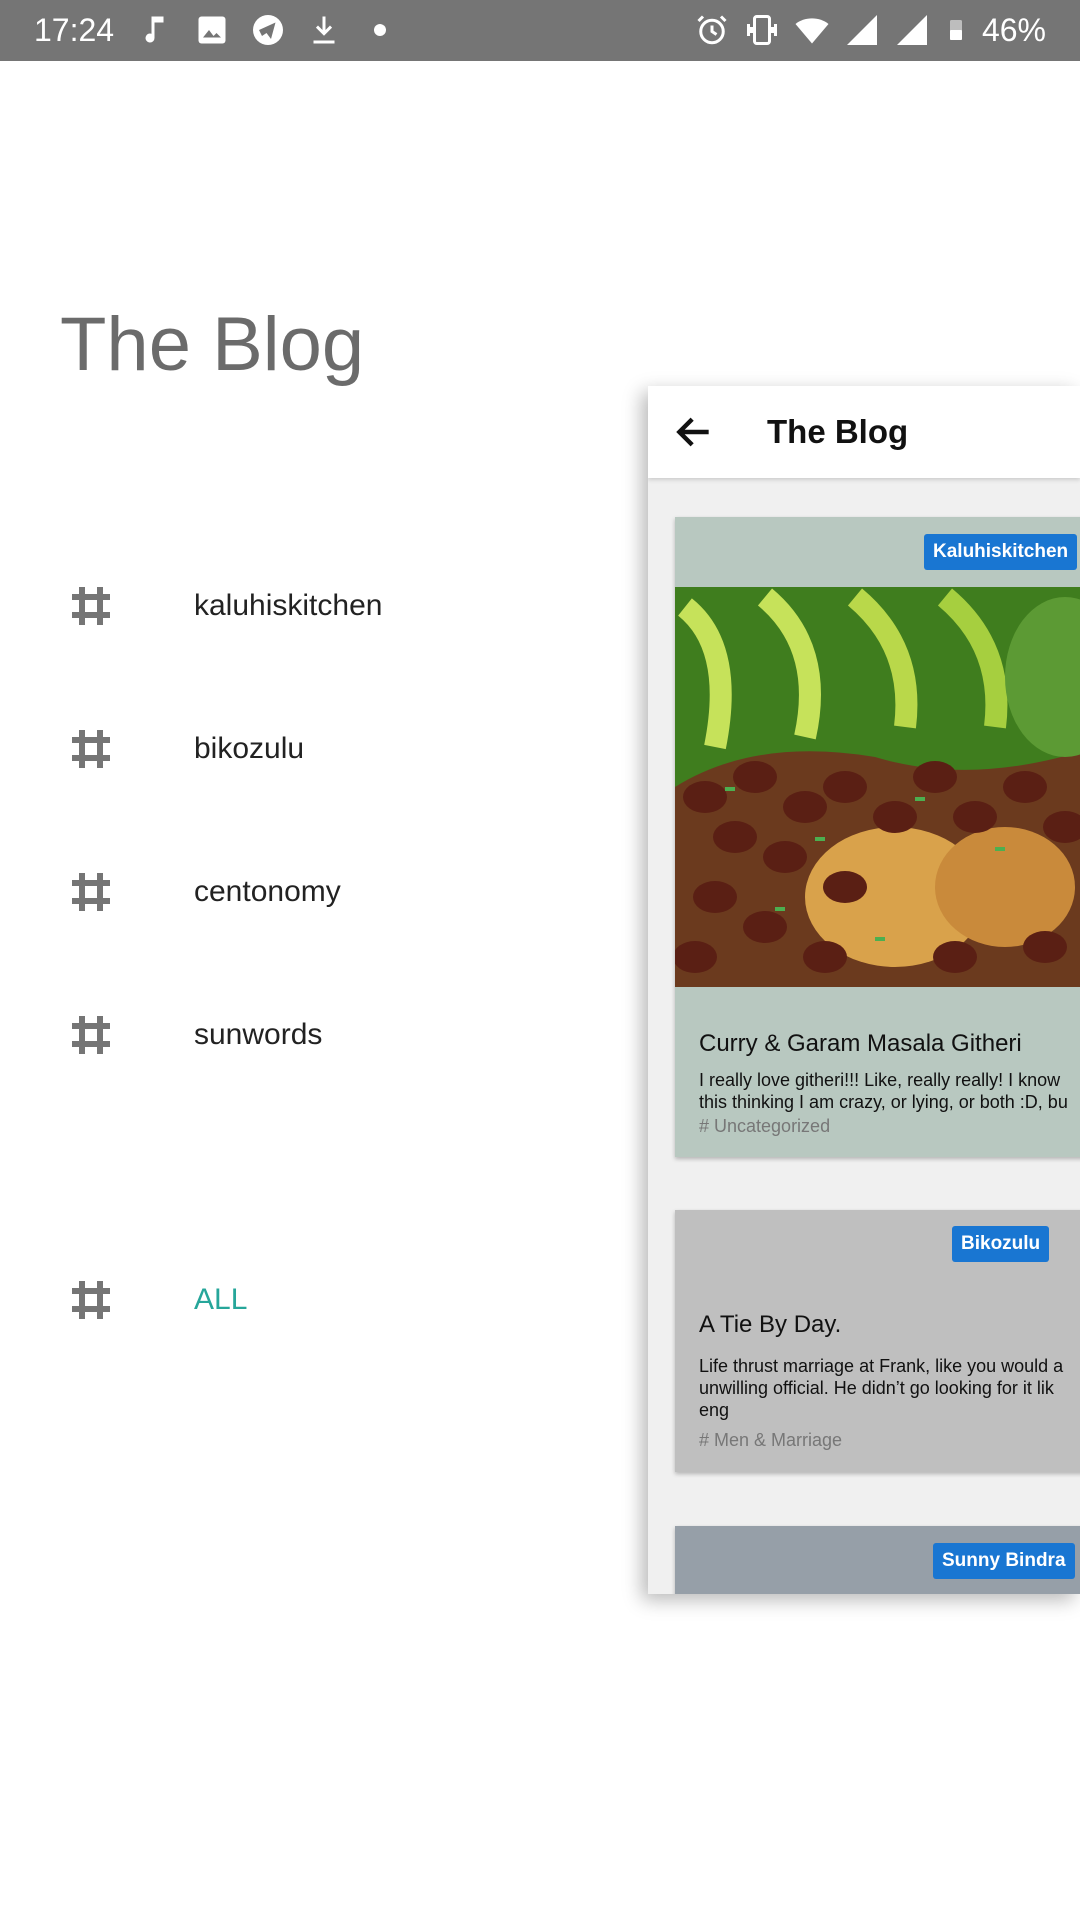 The image size is (1080, 1920). Describe the element at coordinates (380, 30) in the screenshot. I see `dot-icon` at that location.